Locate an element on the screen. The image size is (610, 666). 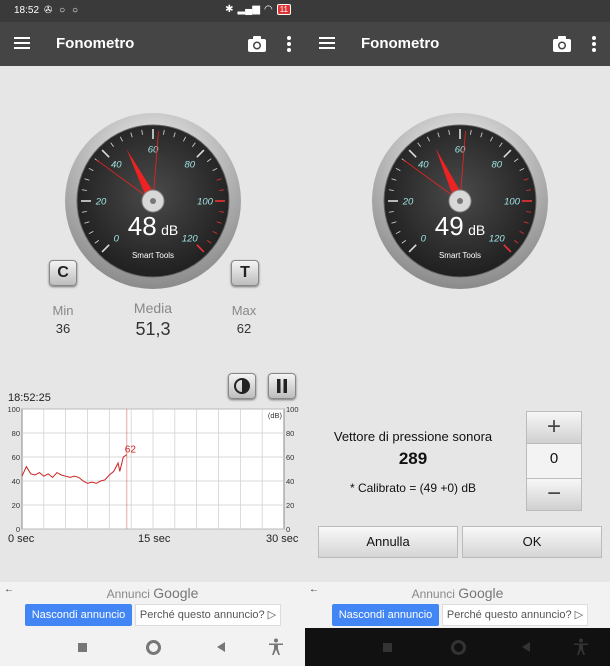
brightness-icon is located at coordinates (242, 386).